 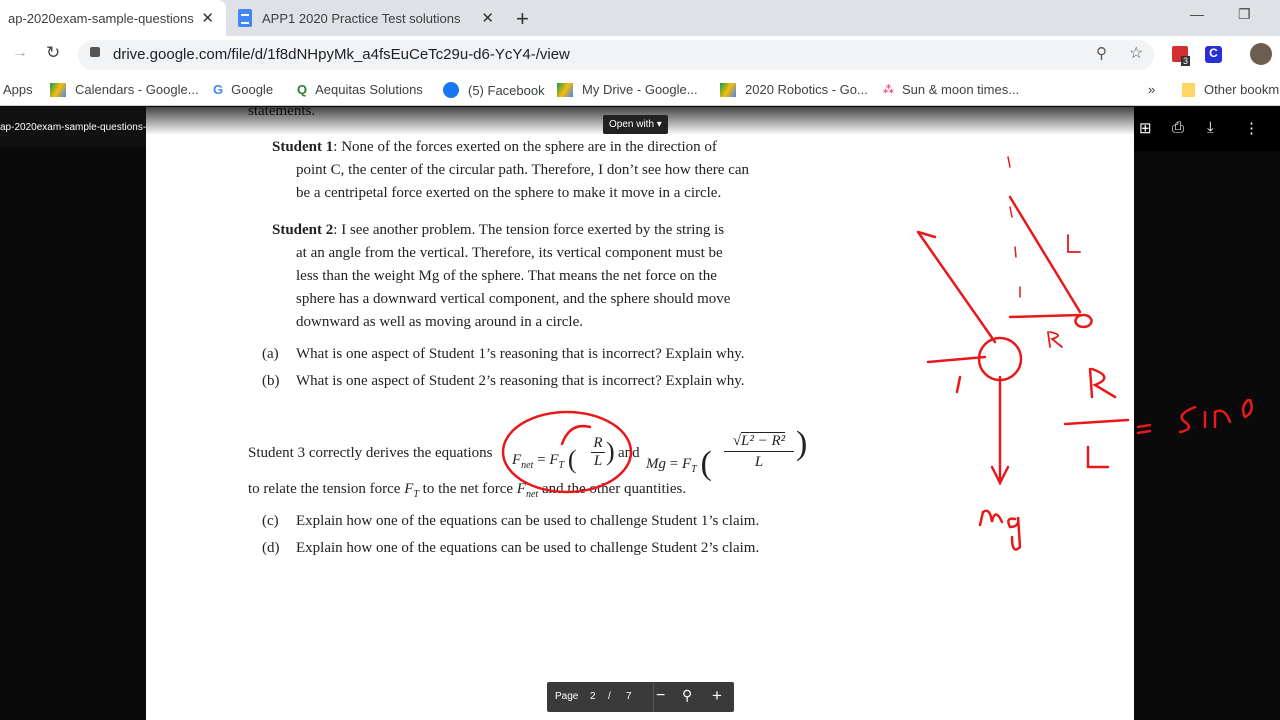 What do you see at coordinates (101, 18) in the screenshot?
I see `tab-title: ap-2020exam-sample-questions` at bounding box center [101, 18].